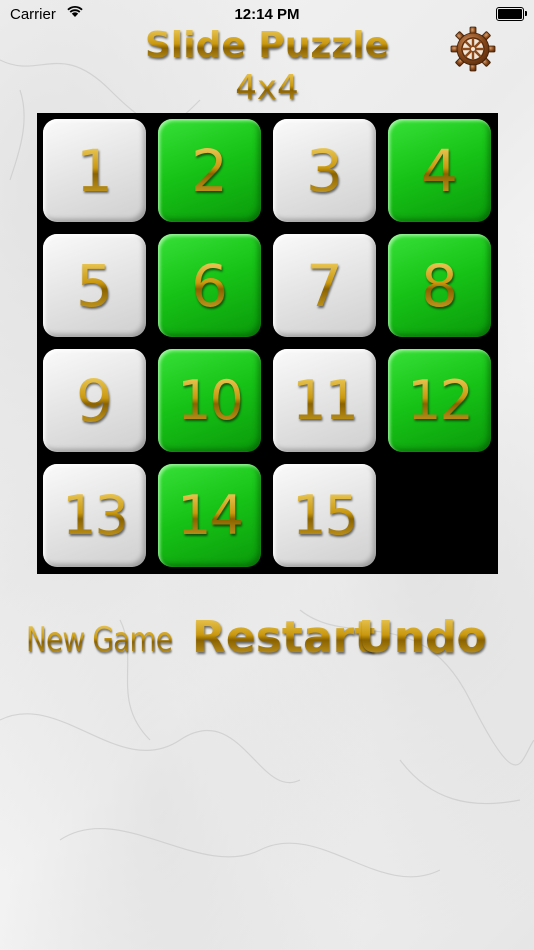 The width and height of the screenshot is (534, 950). I want to click on puzzle-tile: 11, so click(324, 400).